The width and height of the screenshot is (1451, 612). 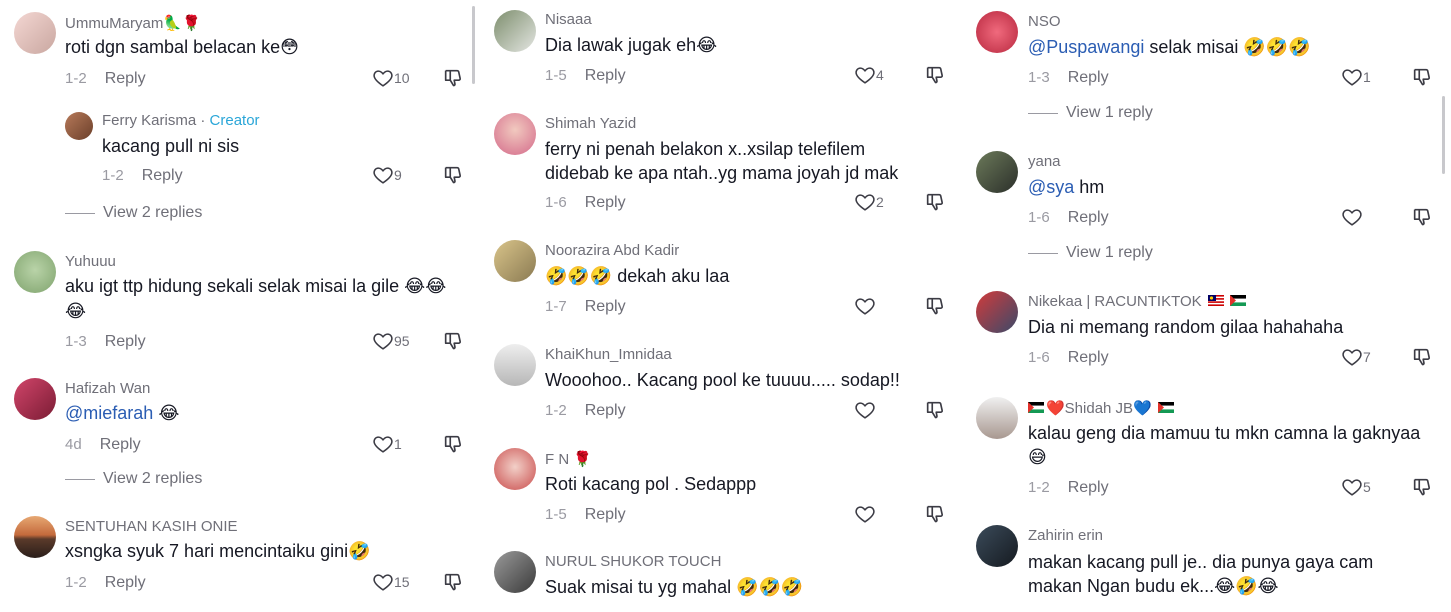 I want to click on comment-text: @miefarah 😂, so click(x=122, y=413).